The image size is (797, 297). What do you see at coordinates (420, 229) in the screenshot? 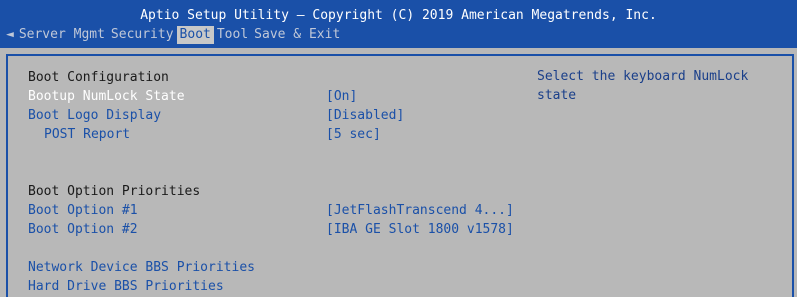
I see `boot-option-2-value: [IBA GE Slot 1800 v1578]` at bounding box center [420, 229].